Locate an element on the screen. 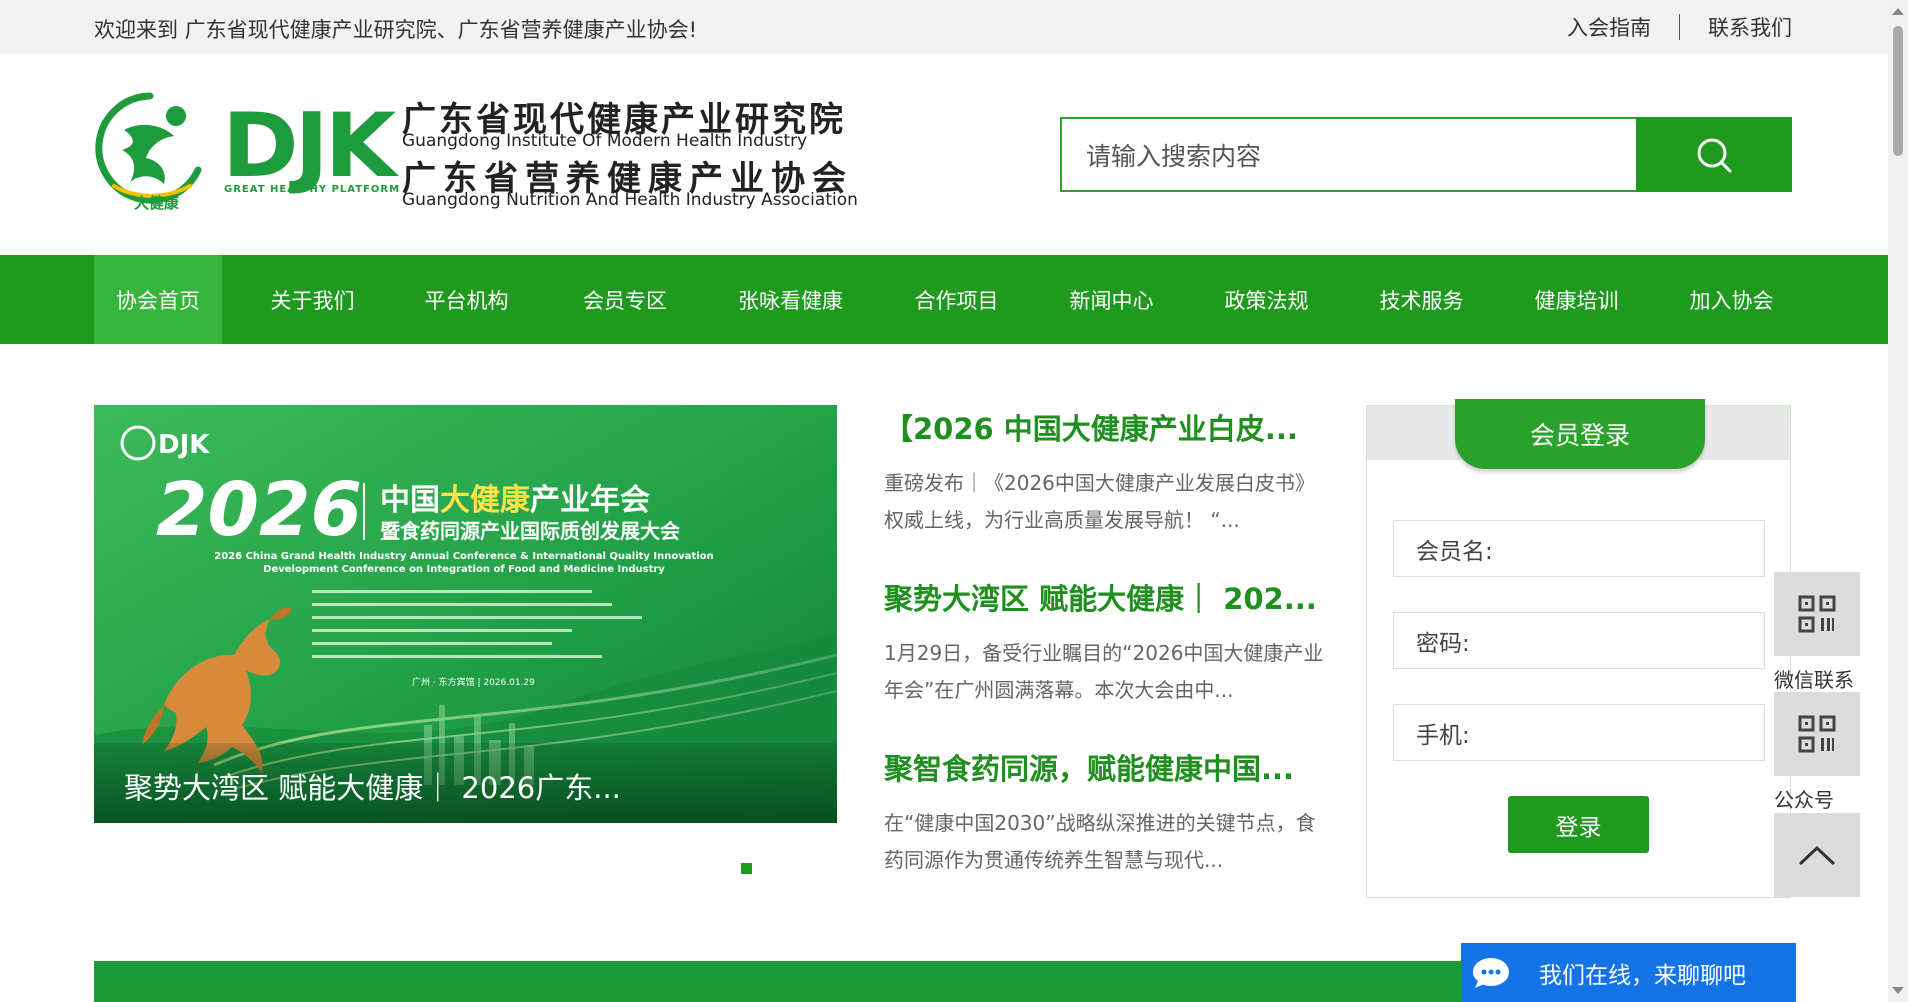 The width and height of the screenshot is (1908, 1002). banner-place-date: 广州 · 东方宾馆 | 2026.01.29 is located at coordinates (473, 682).